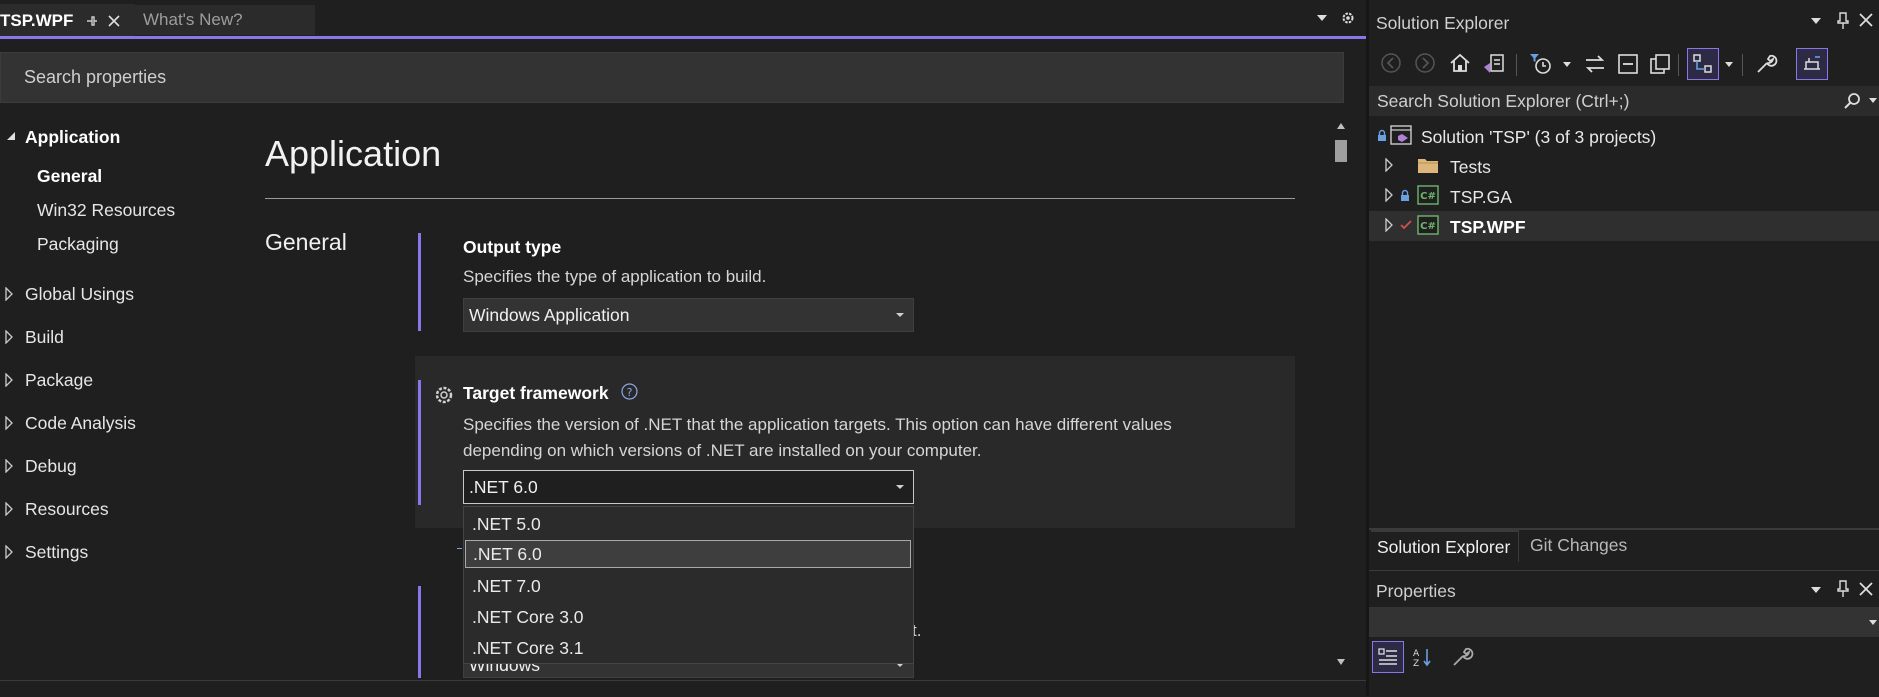  Describe the element at coordinates (225, 20) in the screenshot. I see `tab-whats-new: What's New?` at that location.